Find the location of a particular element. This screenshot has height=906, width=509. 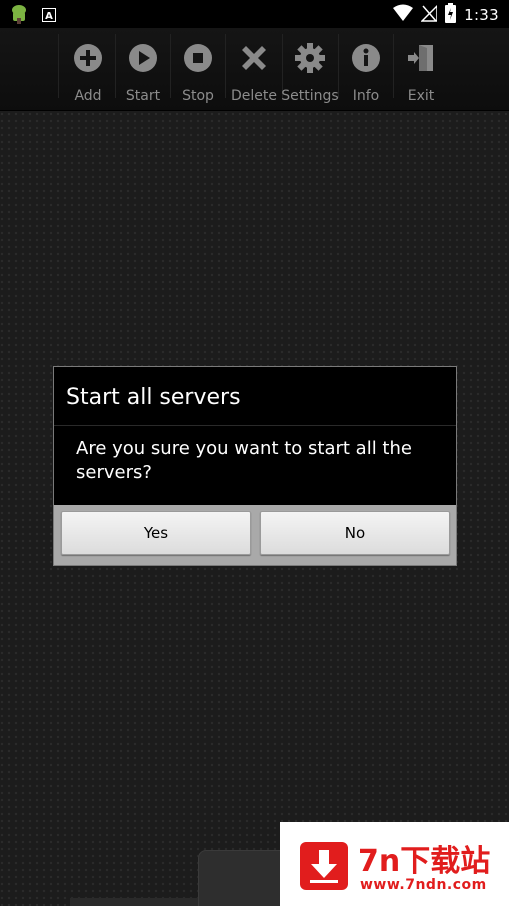

add-button: Add is located at coordinates (88, 70).